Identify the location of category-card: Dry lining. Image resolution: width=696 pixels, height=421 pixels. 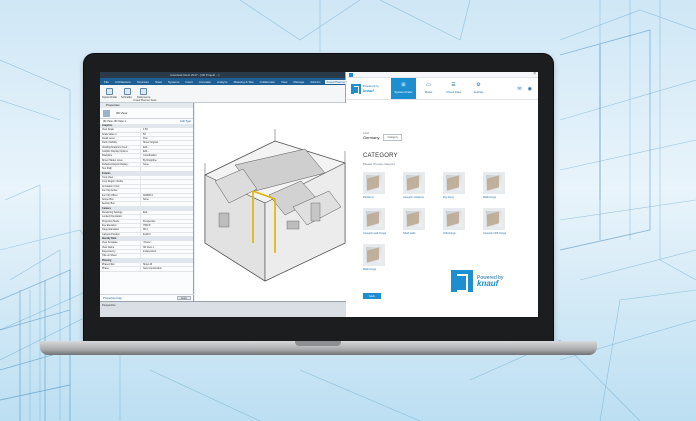
(455, 185).